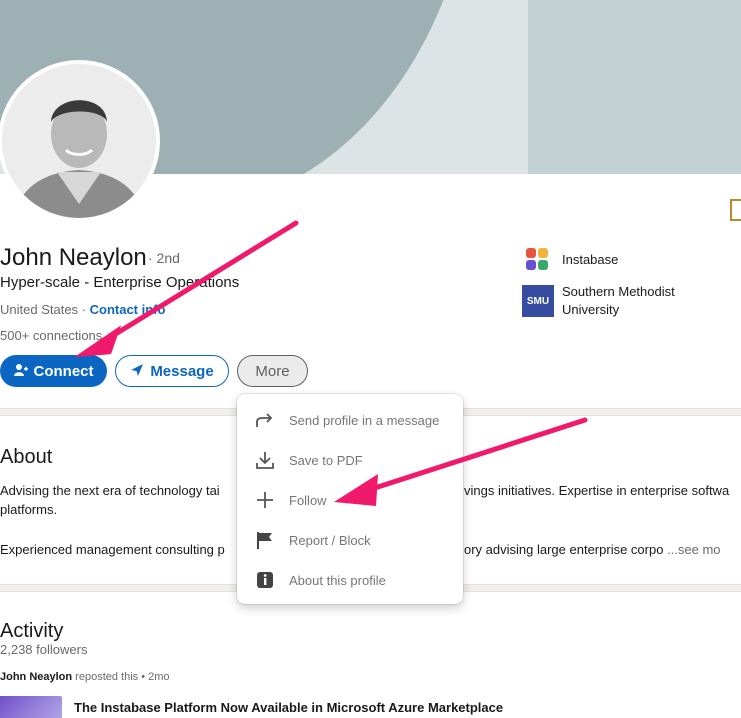 Image resolution: width=741 pixels, height=718 pixels. I want to click on connection-degree: · 2nd, so click(164, 258).